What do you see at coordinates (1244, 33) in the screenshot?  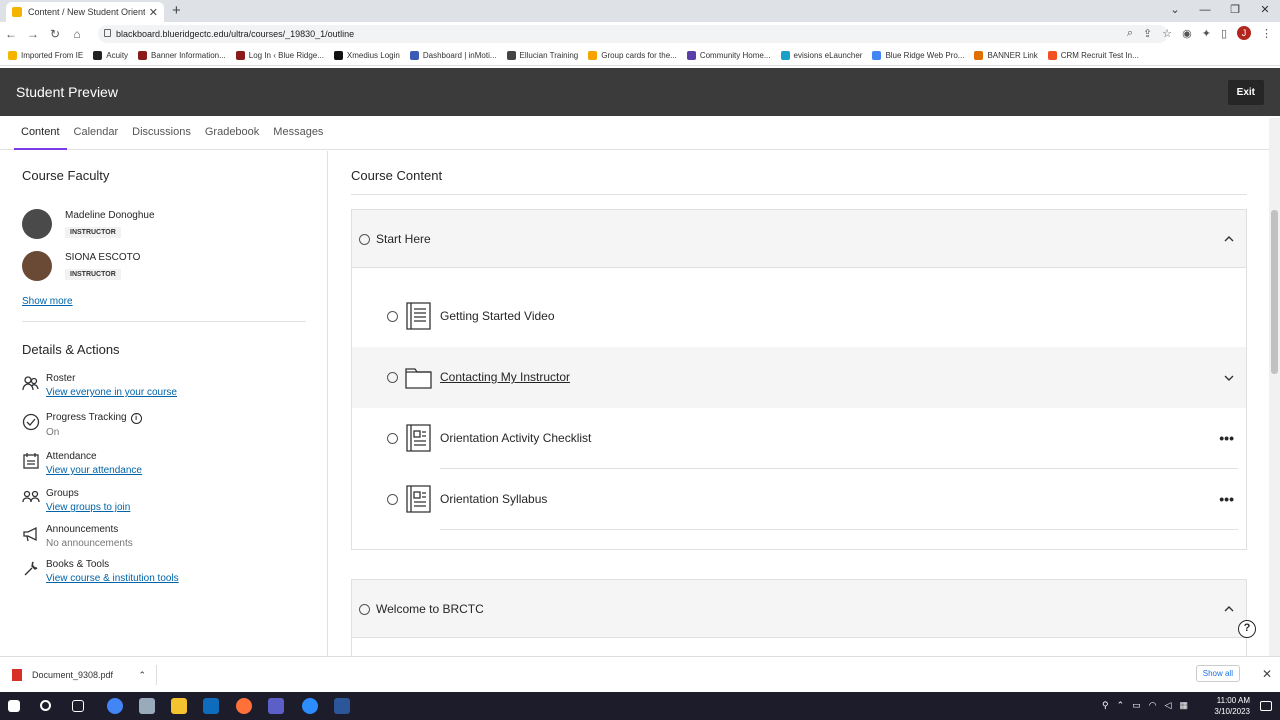 I see `profile-avatar: J` at bounding box center [1244, 33].